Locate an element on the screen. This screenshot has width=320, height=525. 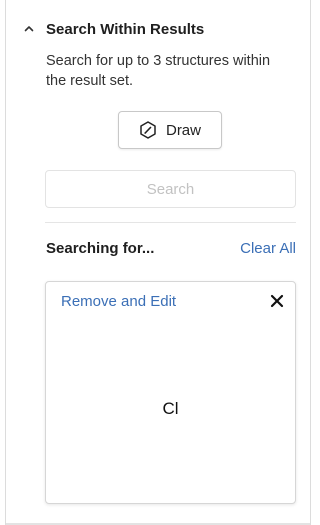
clear-all-link: Clear All is located at coordinates (268, 248).